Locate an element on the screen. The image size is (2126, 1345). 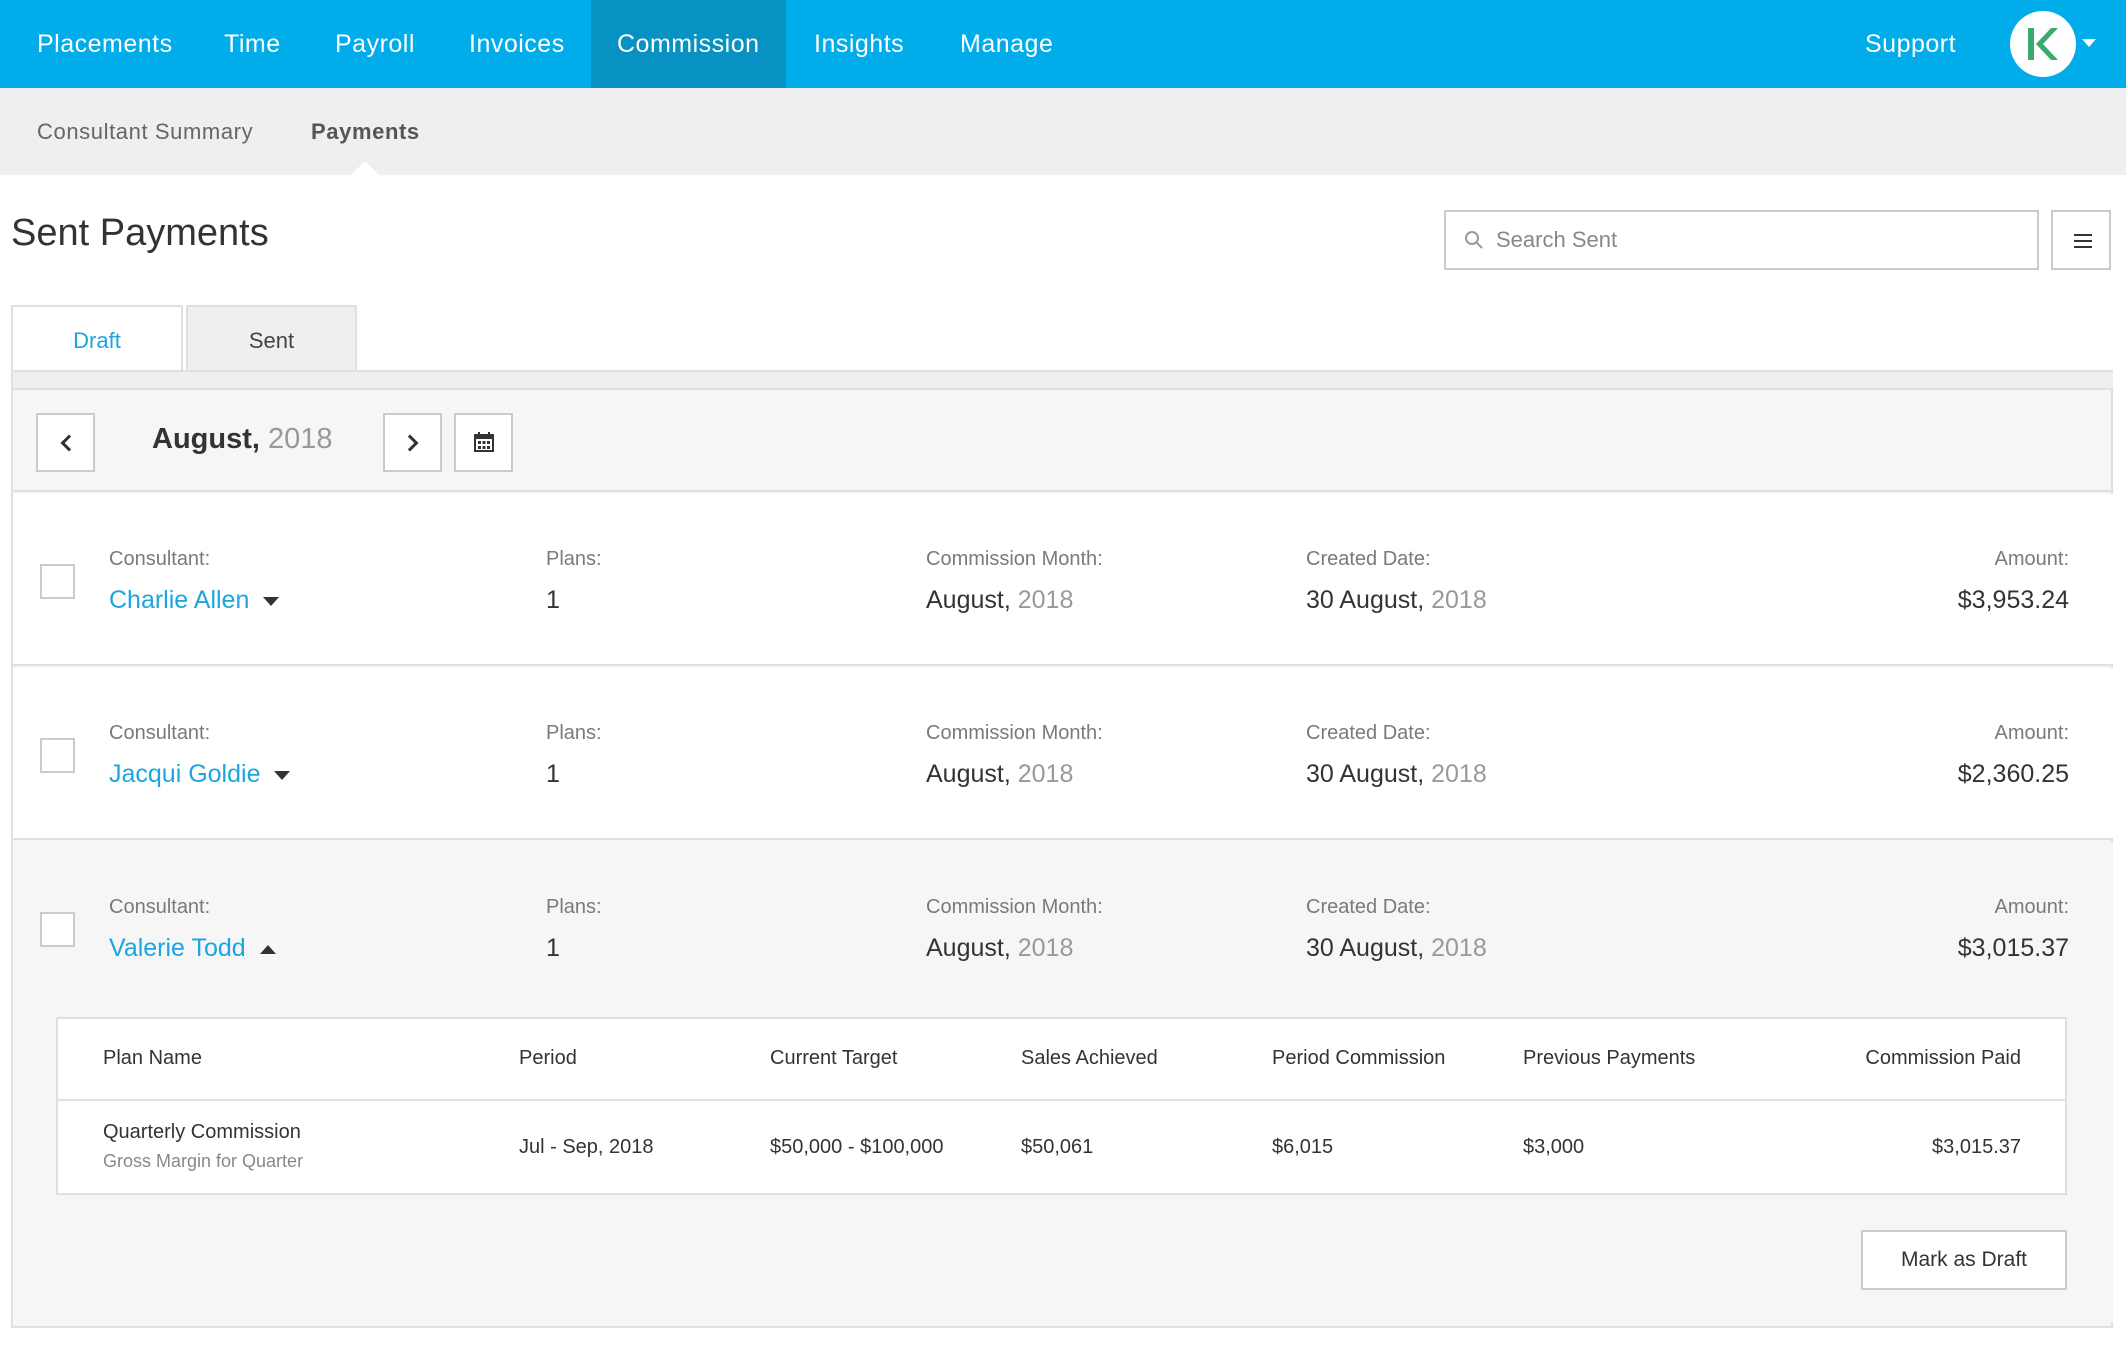
nav-manage: Manage is located at coordinates (1006, 44).